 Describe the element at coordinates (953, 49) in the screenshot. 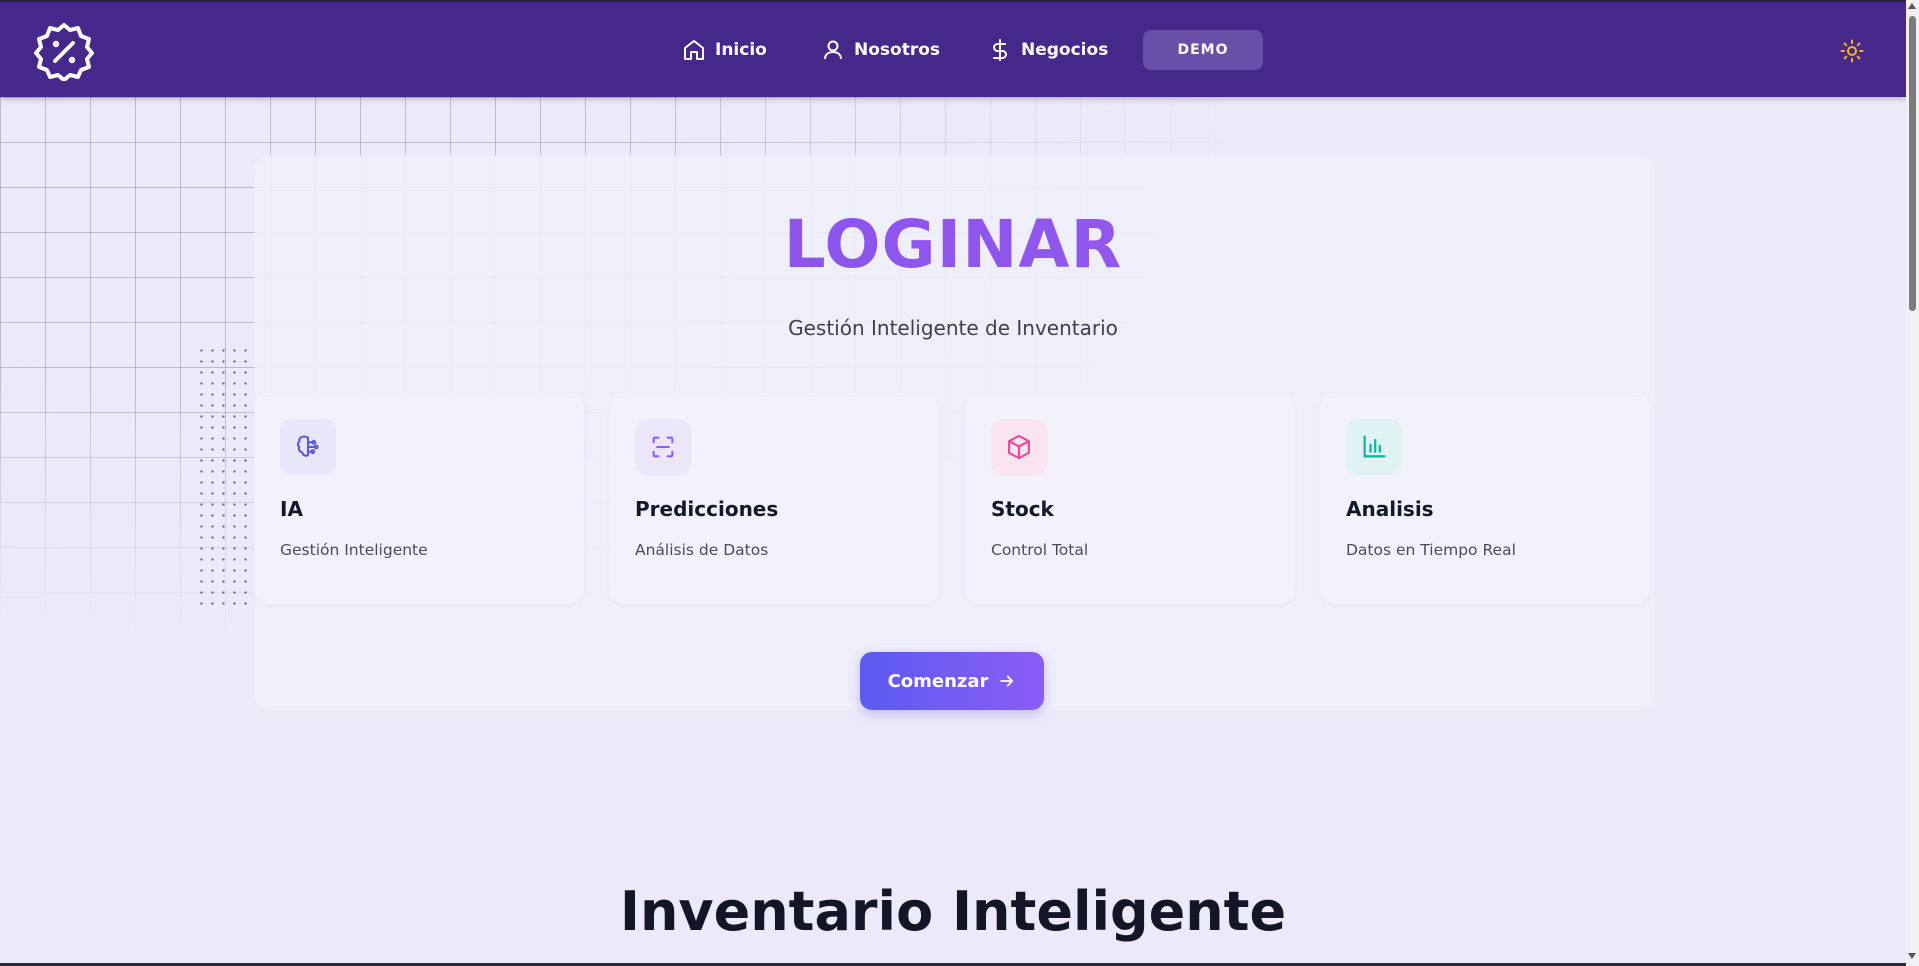

I see `navbar: Inicio Nosotros Negocios DEMO` at that location.